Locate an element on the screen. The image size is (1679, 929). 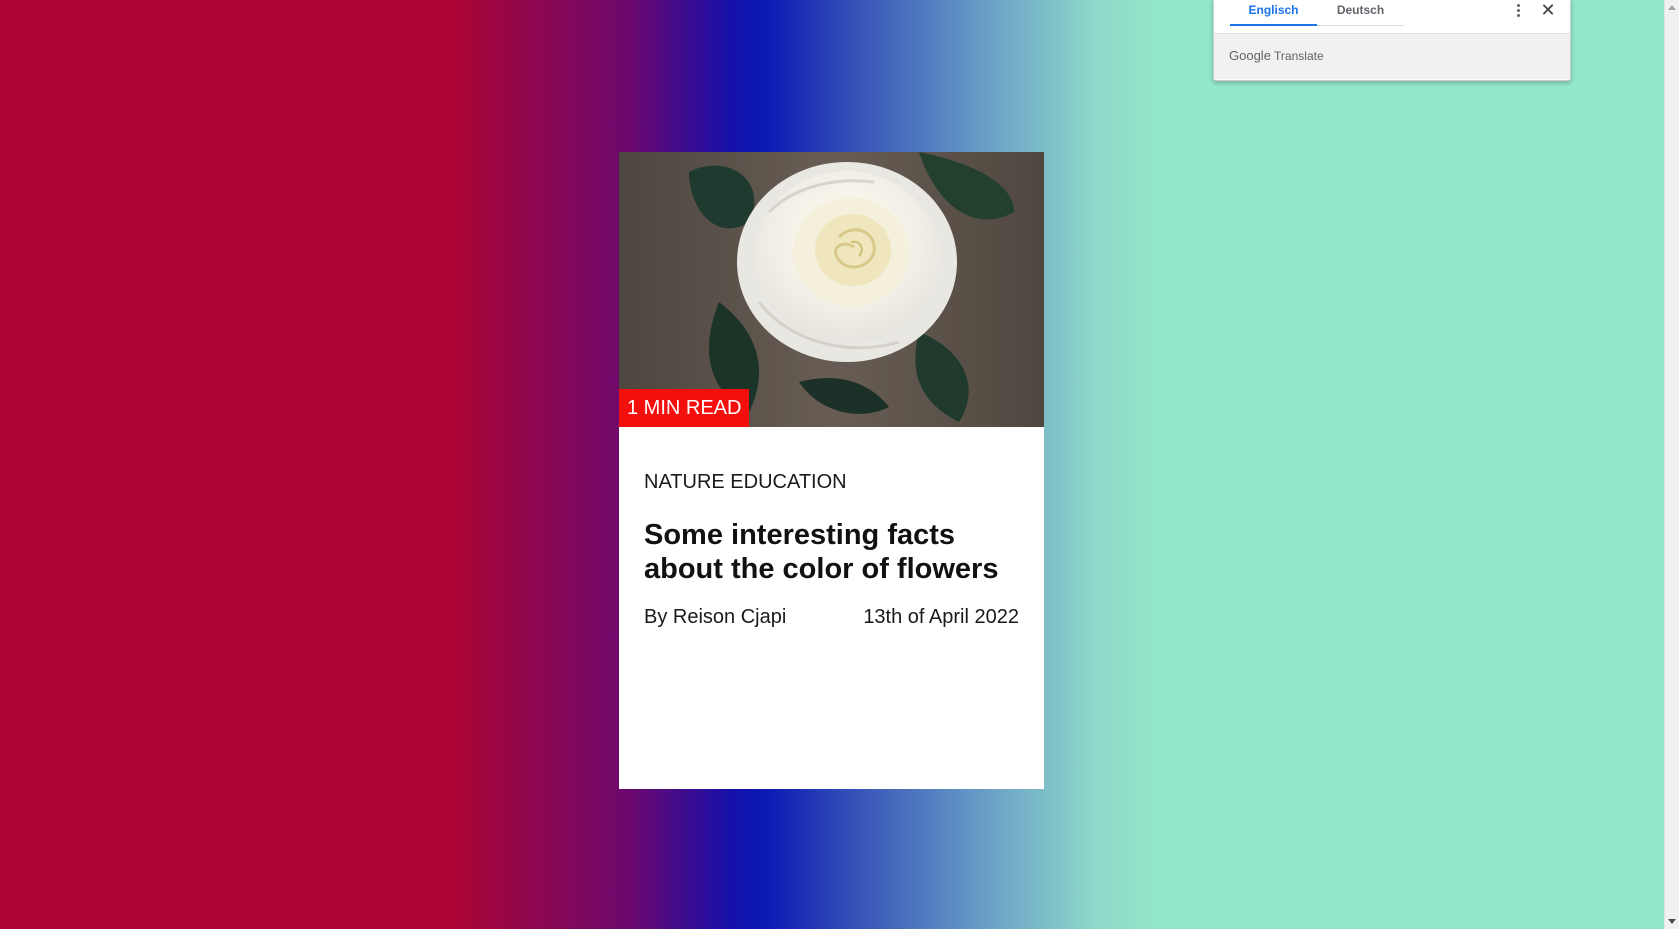
brand-translate: Translate is located at coordinates (1299, 56).